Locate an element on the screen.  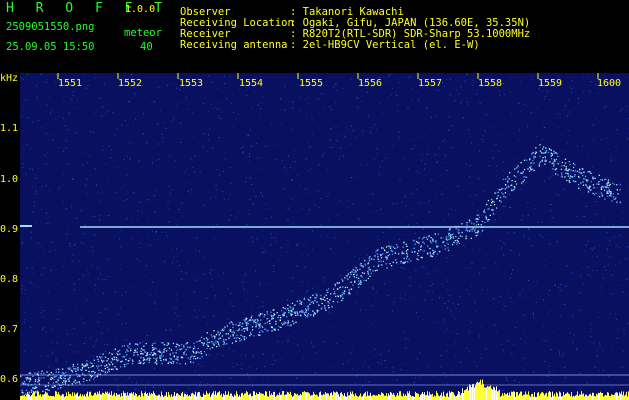
meteor-count: 40 is located at coordinates (146, 47).